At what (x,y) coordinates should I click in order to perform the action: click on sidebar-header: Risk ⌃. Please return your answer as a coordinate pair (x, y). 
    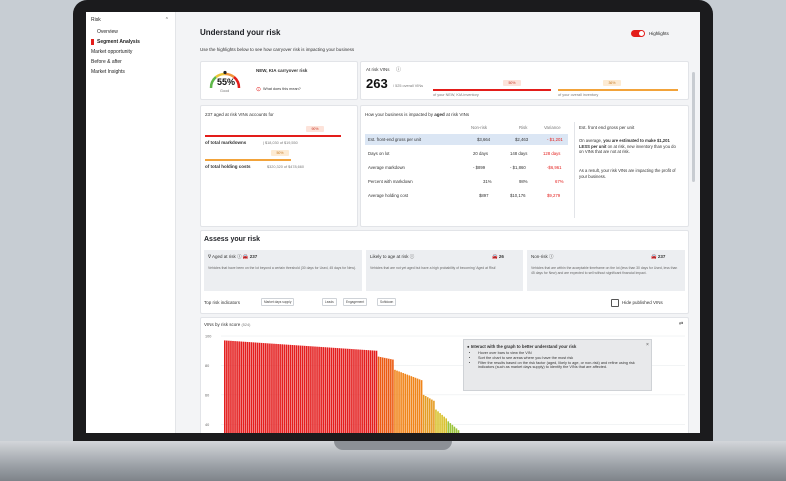
    Looking at the image, I should click on (130, 20).